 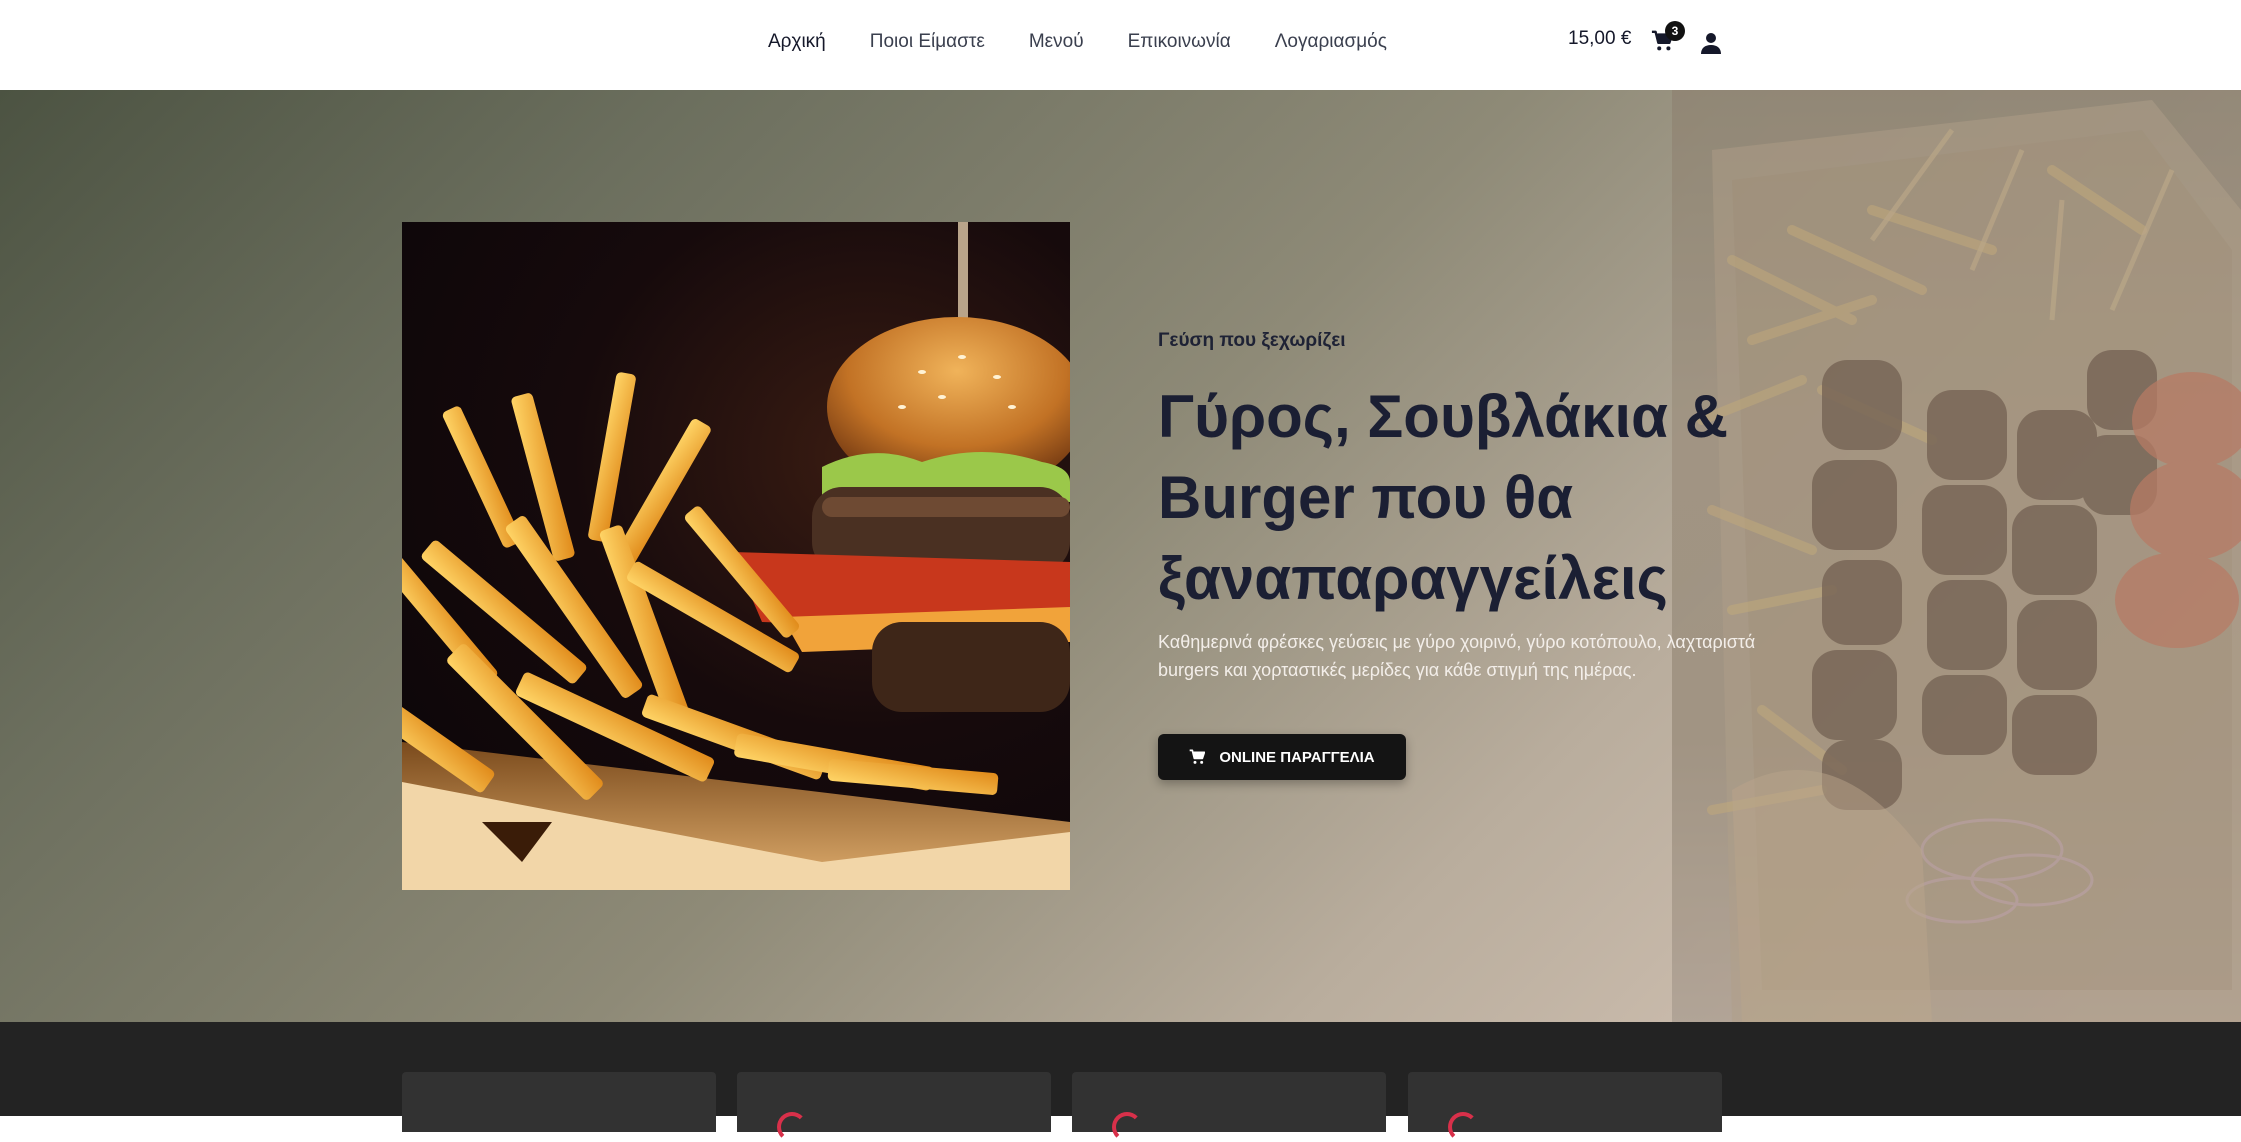 What do you see at coordinates (1599, 39) in the screenshot?
I see `cart-total: 15,00 €` at bounding box center [1599, 39].